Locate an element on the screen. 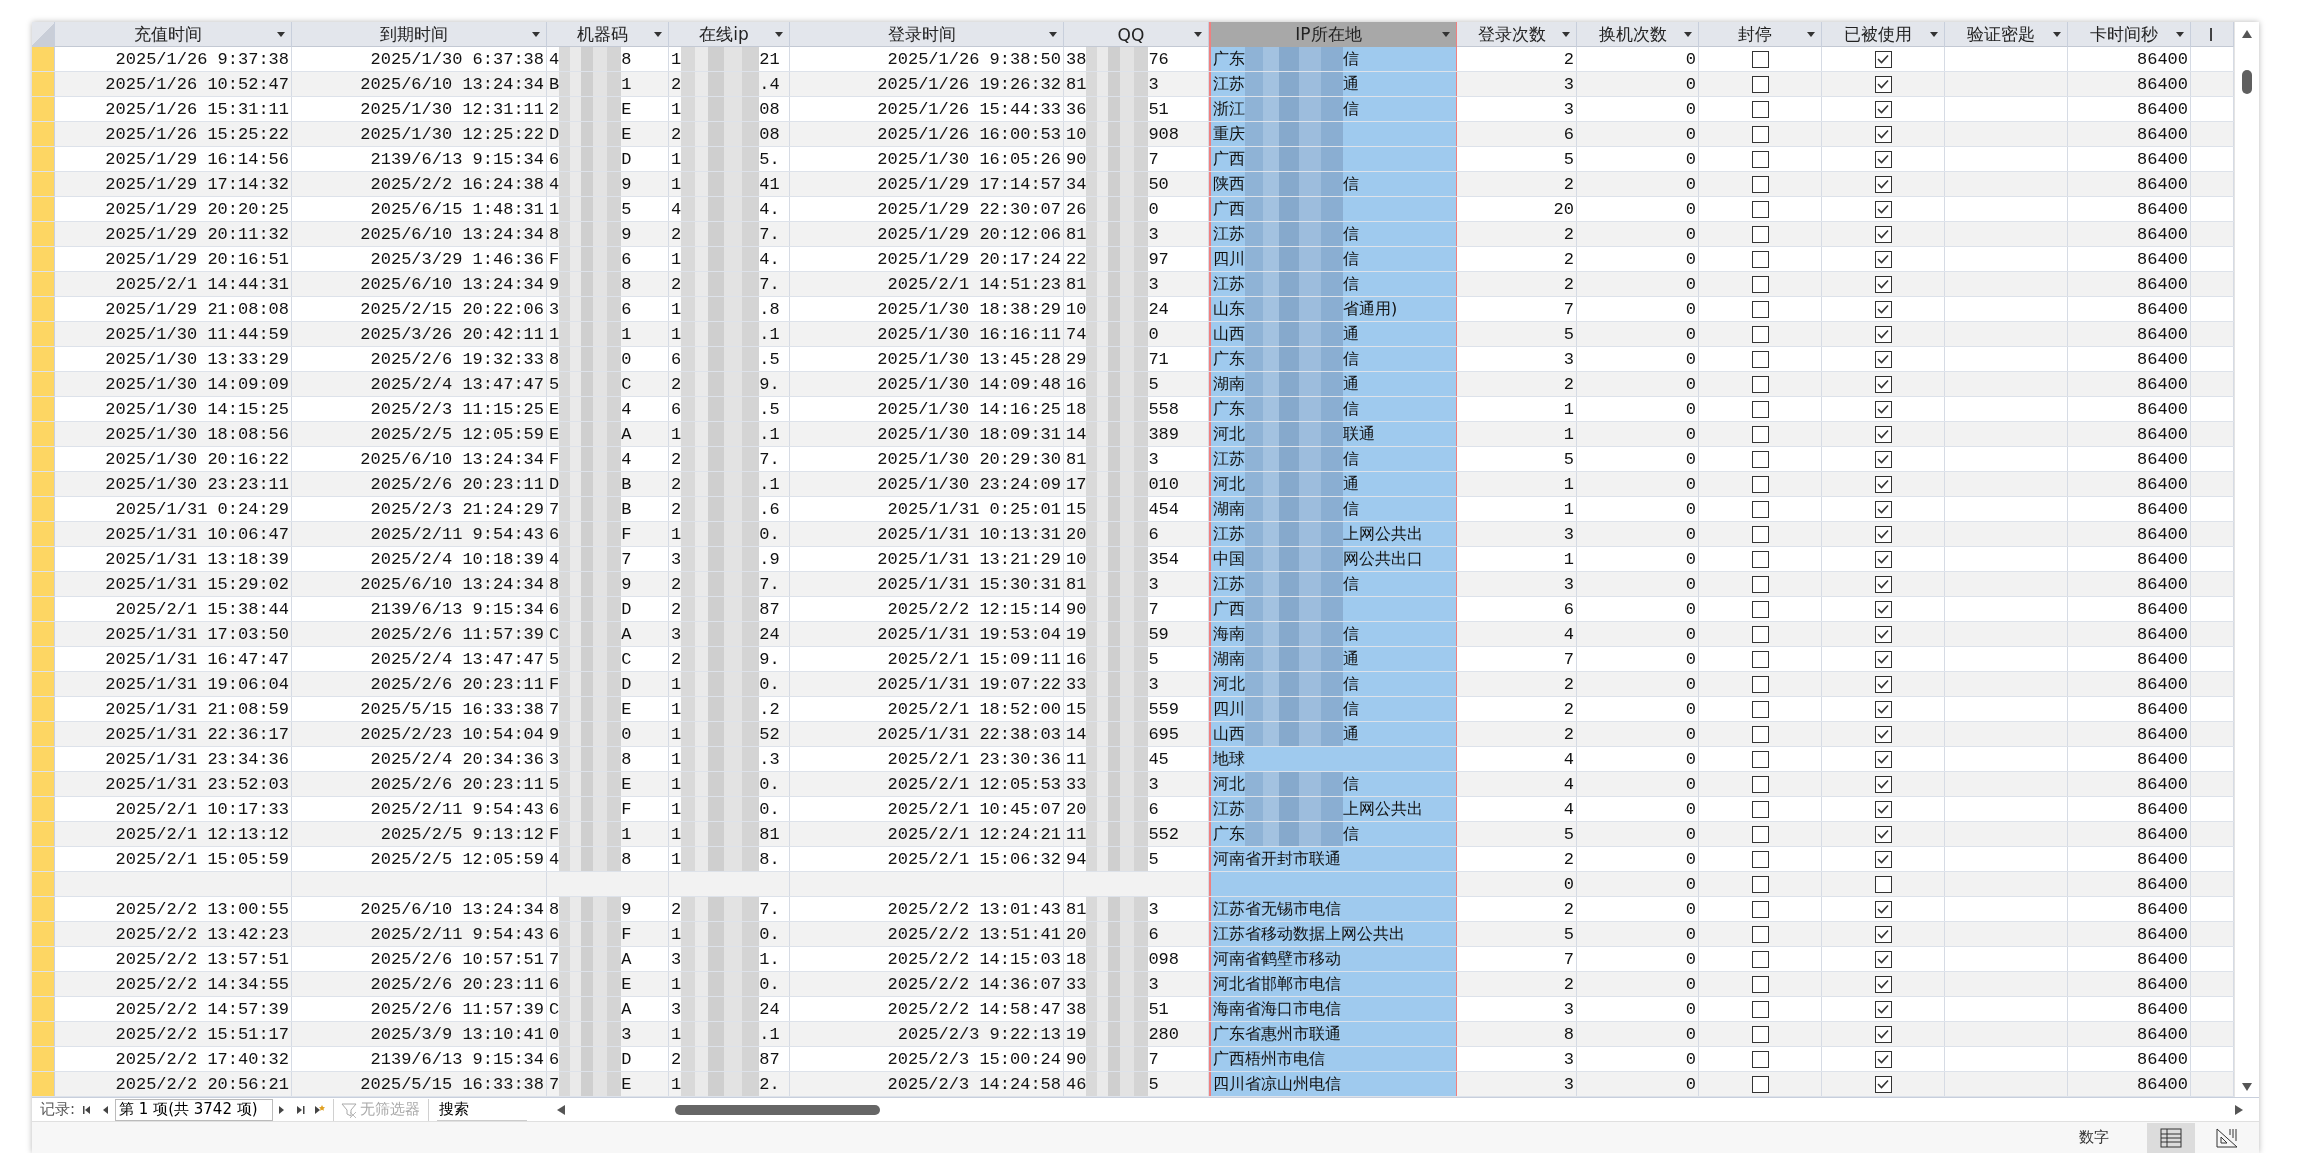  datasheet-view-button is located at coordinates (2171, 1137).